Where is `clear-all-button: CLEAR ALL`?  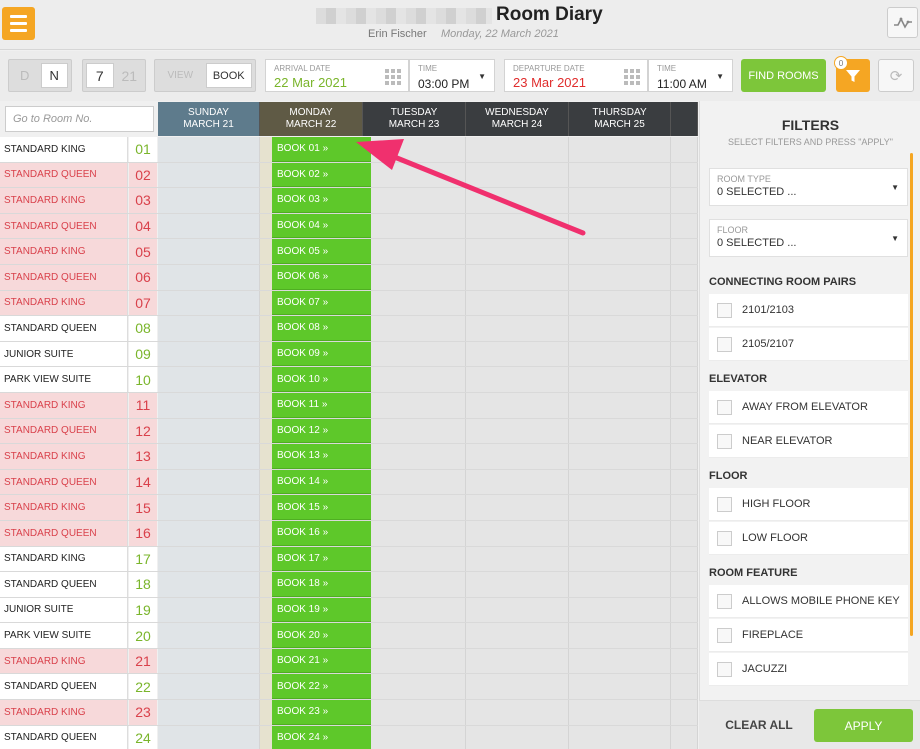 clear-all-button: CLEAR ALL is located at coordinates (759, 725).